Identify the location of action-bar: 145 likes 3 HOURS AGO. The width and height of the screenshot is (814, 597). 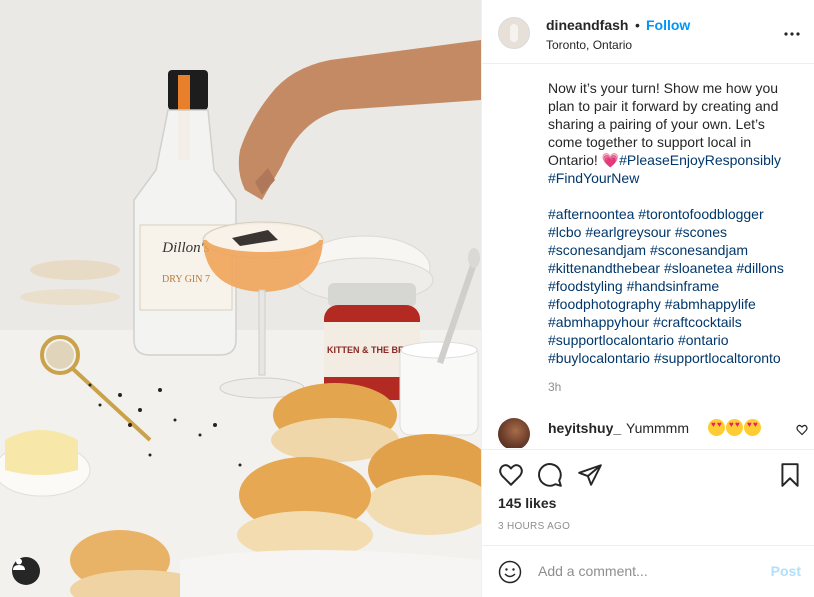
(648, 499).